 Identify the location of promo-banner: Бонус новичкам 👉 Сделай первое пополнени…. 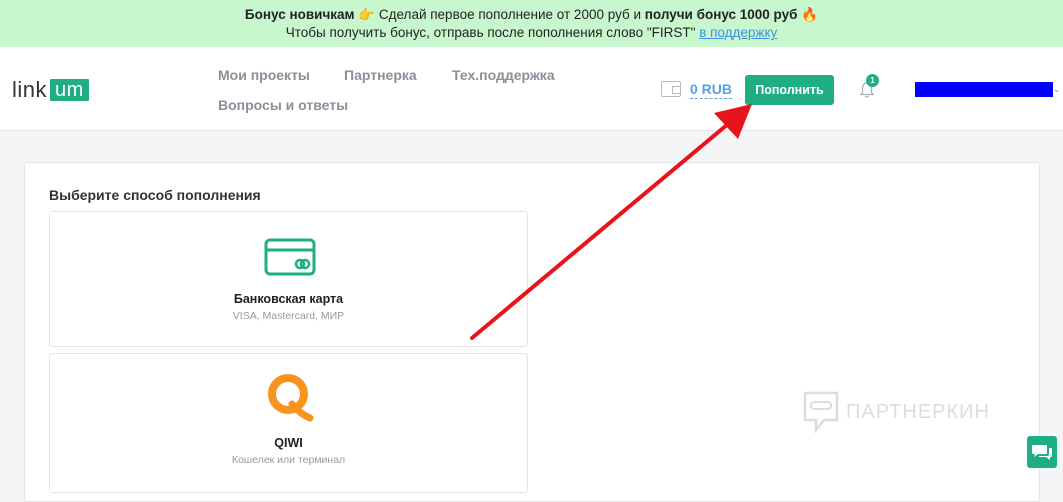
(531, 23).